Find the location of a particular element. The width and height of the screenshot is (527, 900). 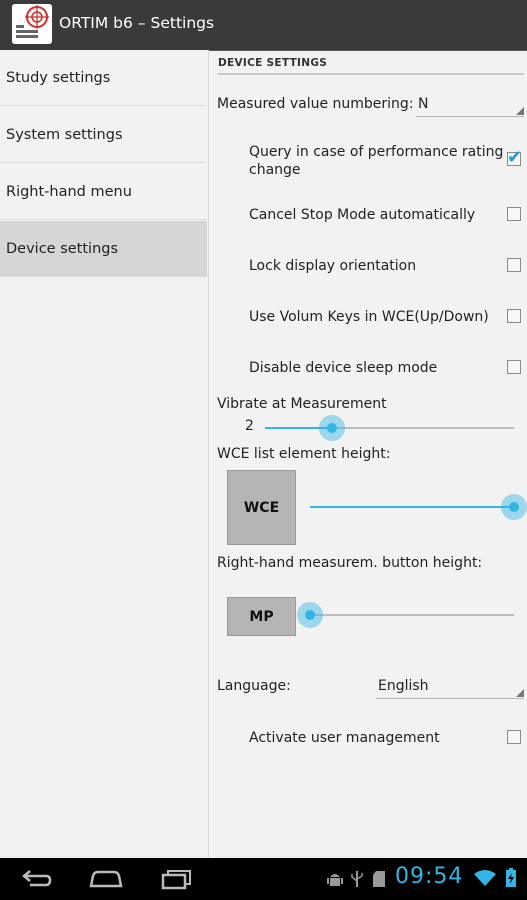

back-icon is located at coordinates (36, 879).